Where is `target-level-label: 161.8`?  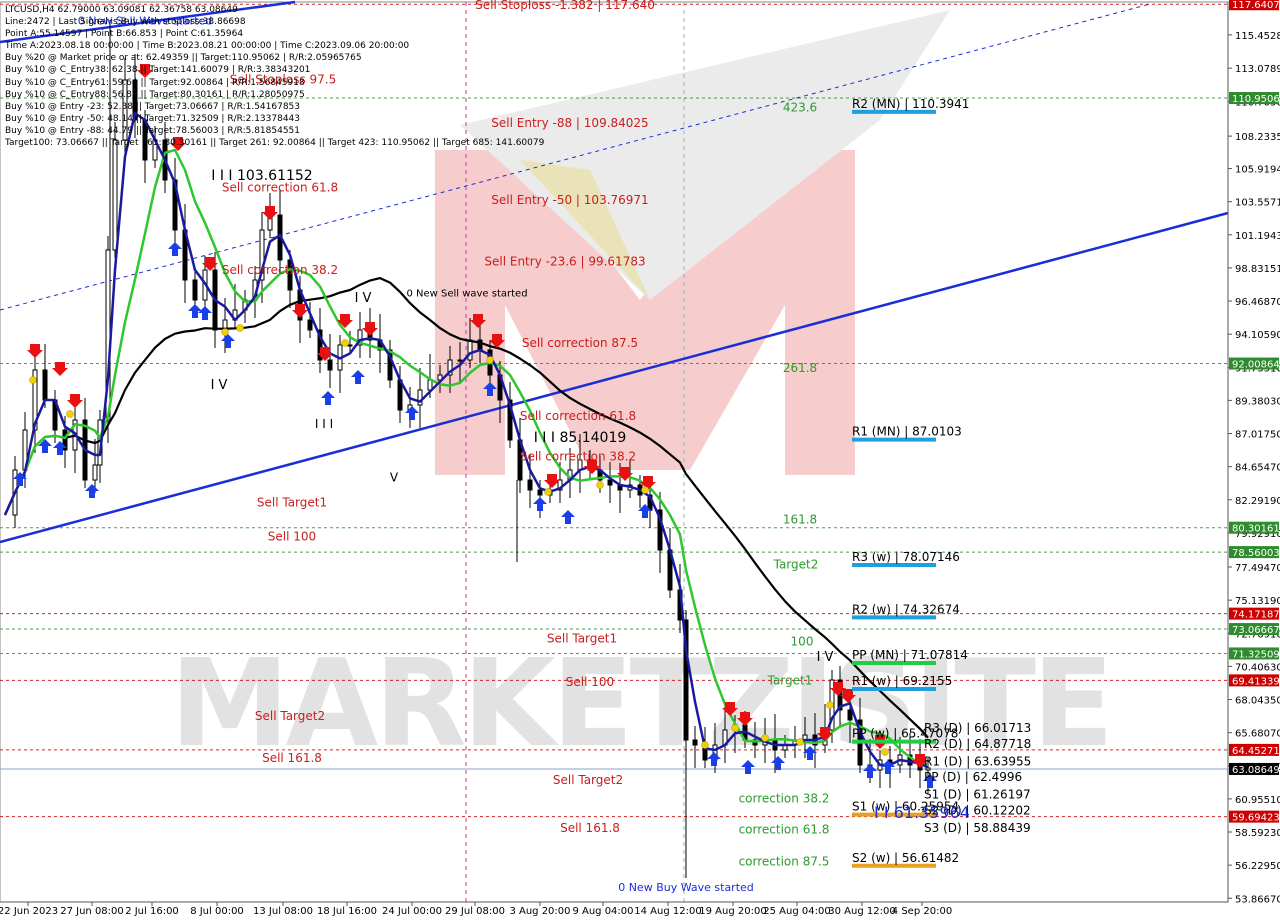 target-level-label: 161.8 is located at coordinates (800, 519).